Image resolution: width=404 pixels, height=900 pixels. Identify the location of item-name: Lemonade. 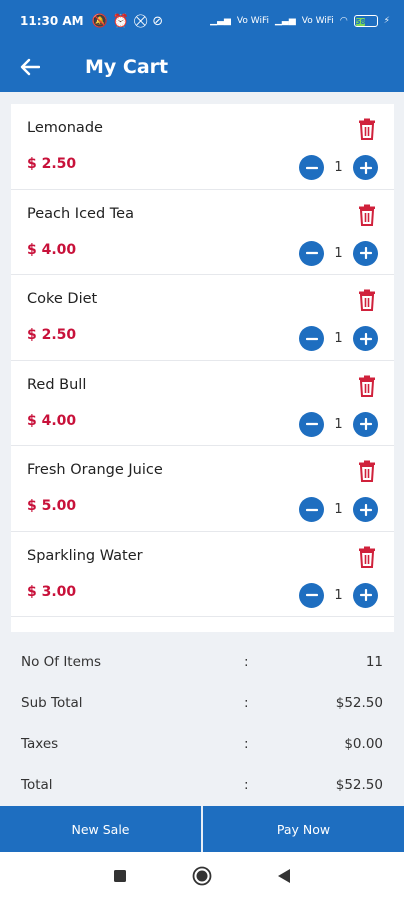
(65, 128).